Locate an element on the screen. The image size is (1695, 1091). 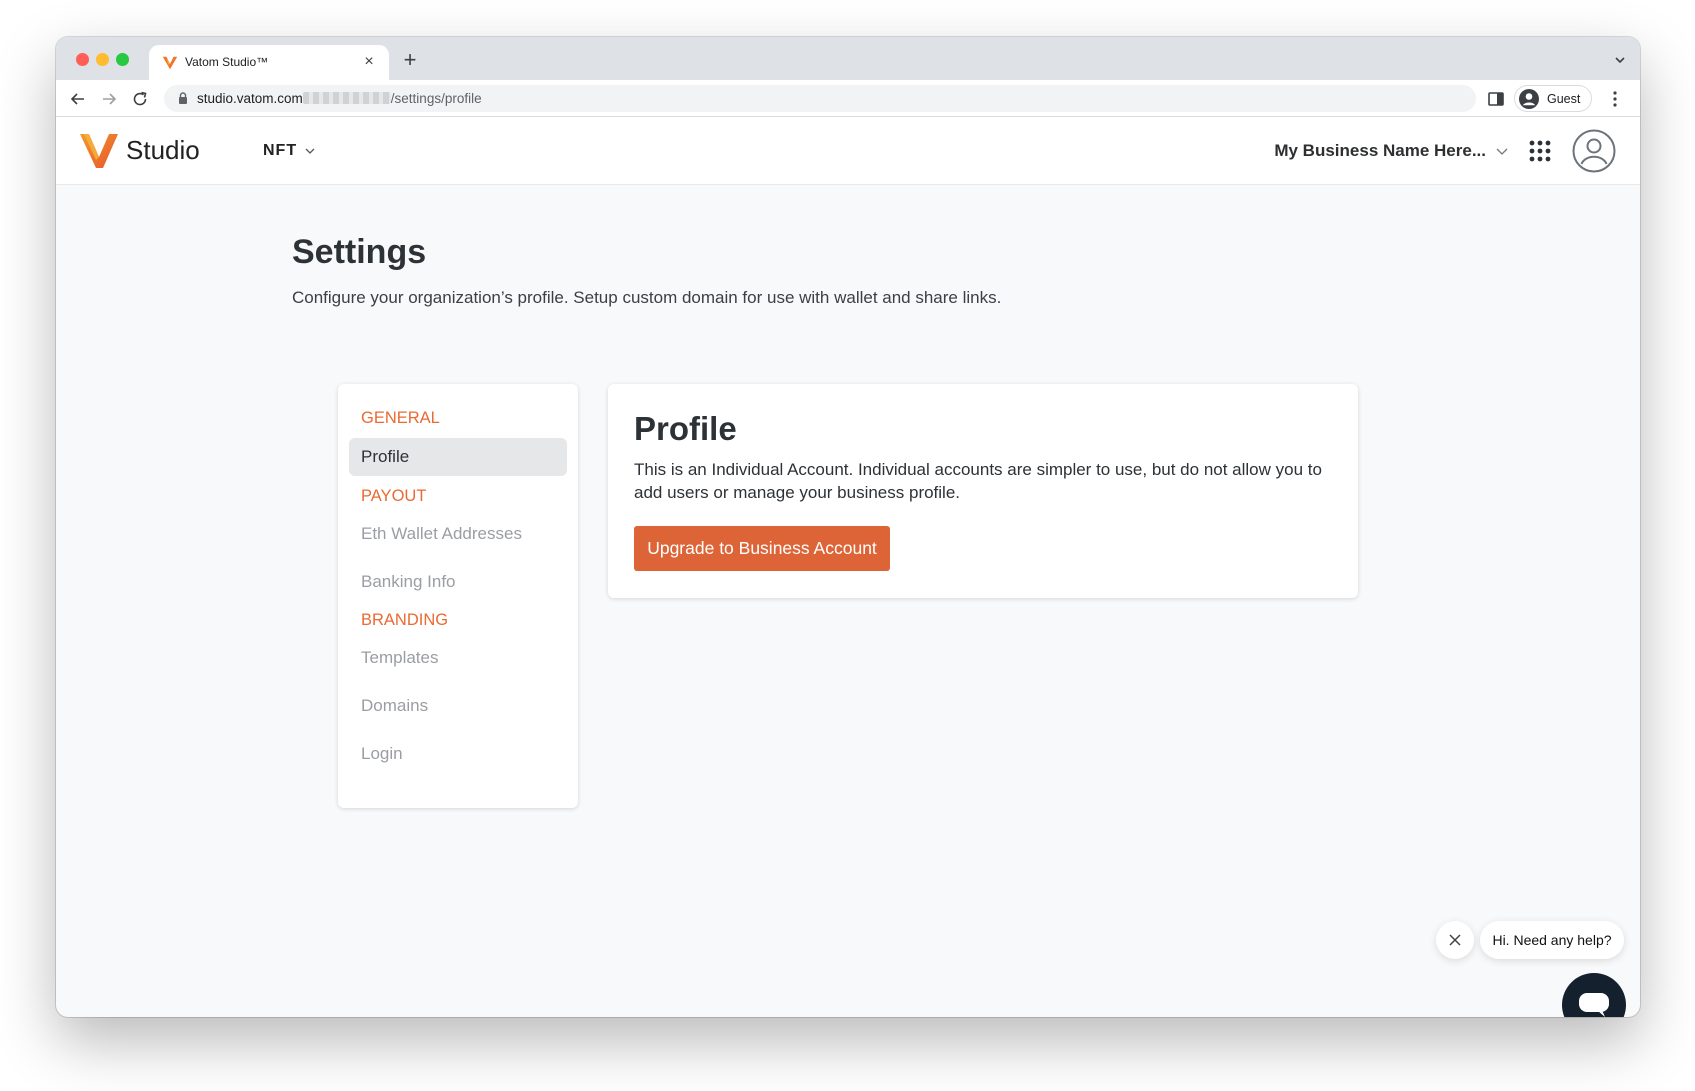
tab-strip: Vatom Studio™ × + is located at coordinates (848, 58).